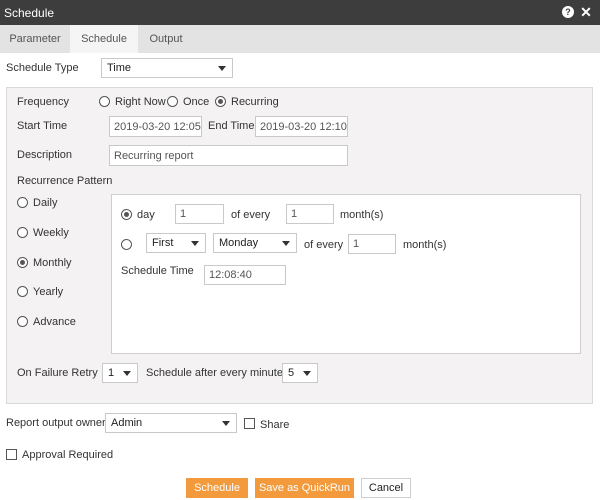 The image size is (600, 500). Describe the element at coordinates (304, 488) in the screenshot. I see `save-as-quickrun-button: Save as QuickRun` at that location.